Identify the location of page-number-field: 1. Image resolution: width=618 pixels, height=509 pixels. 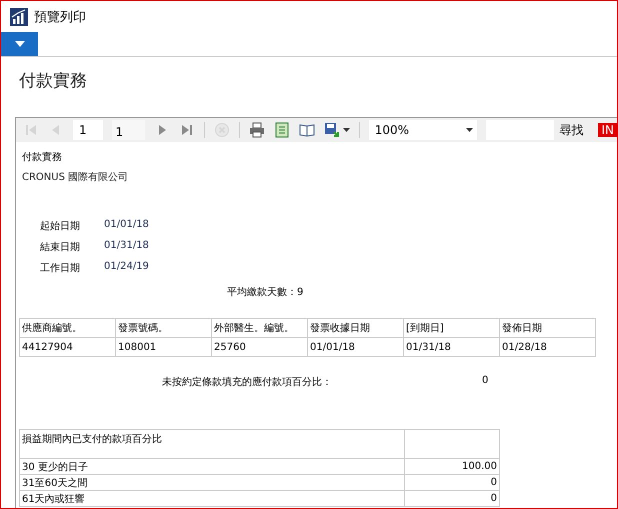
(88, 130).